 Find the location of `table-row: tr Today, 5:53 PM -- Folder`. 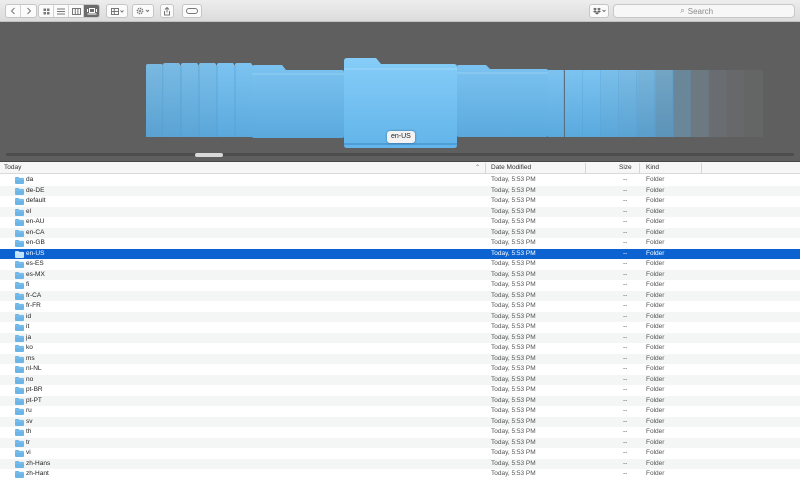

table-row: tr Today, 5:53 PM -- Folder is located at coordinates (400, 443).